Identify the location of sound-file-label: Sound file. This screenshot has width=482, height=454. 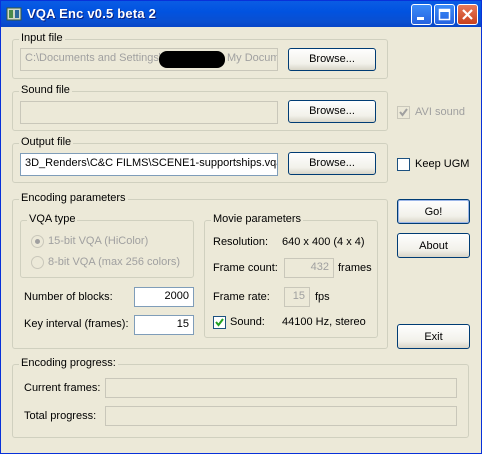
(45, 90).